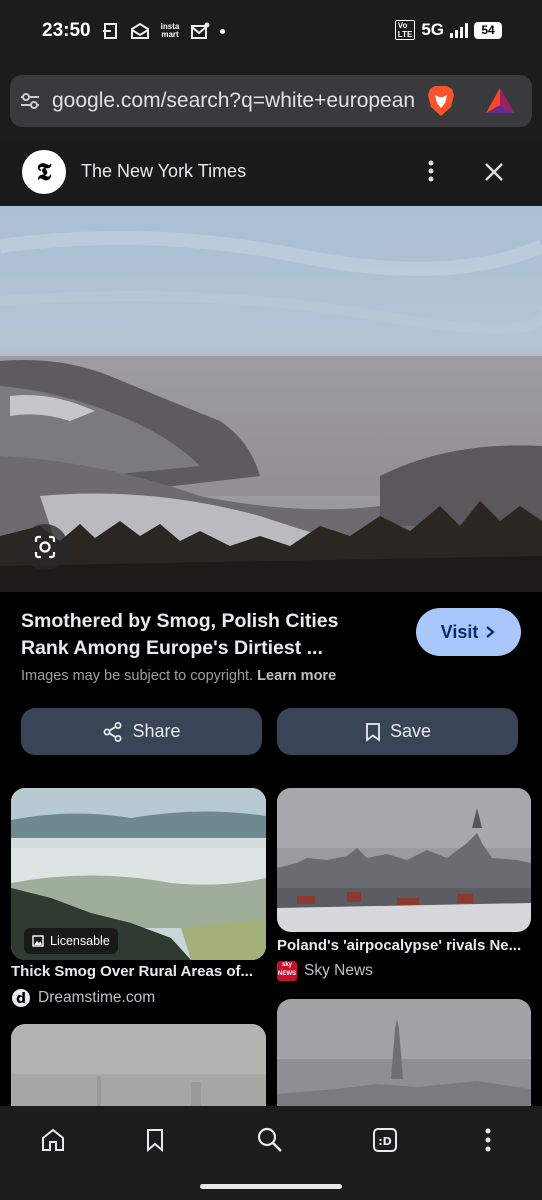 The image size is (542, 1200). What do you see at coordinates (338, 970) in the screenshot?
I see `related-source-name: Sky News` at bounding box center [338, 970].